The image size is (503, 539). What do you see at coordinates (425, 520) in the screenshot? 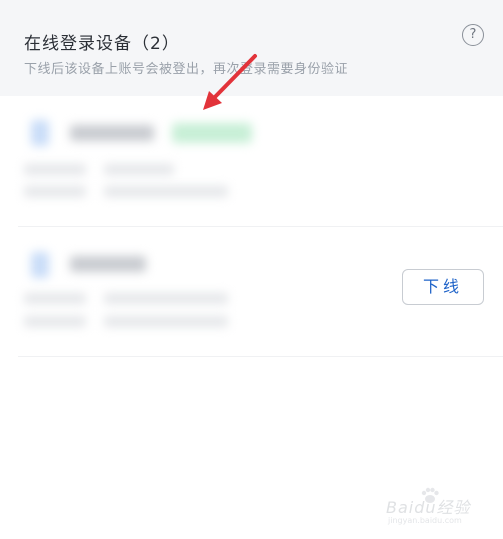
I see `watermark-url: jingyan.baidu.com` at bounding box center [425, 520].